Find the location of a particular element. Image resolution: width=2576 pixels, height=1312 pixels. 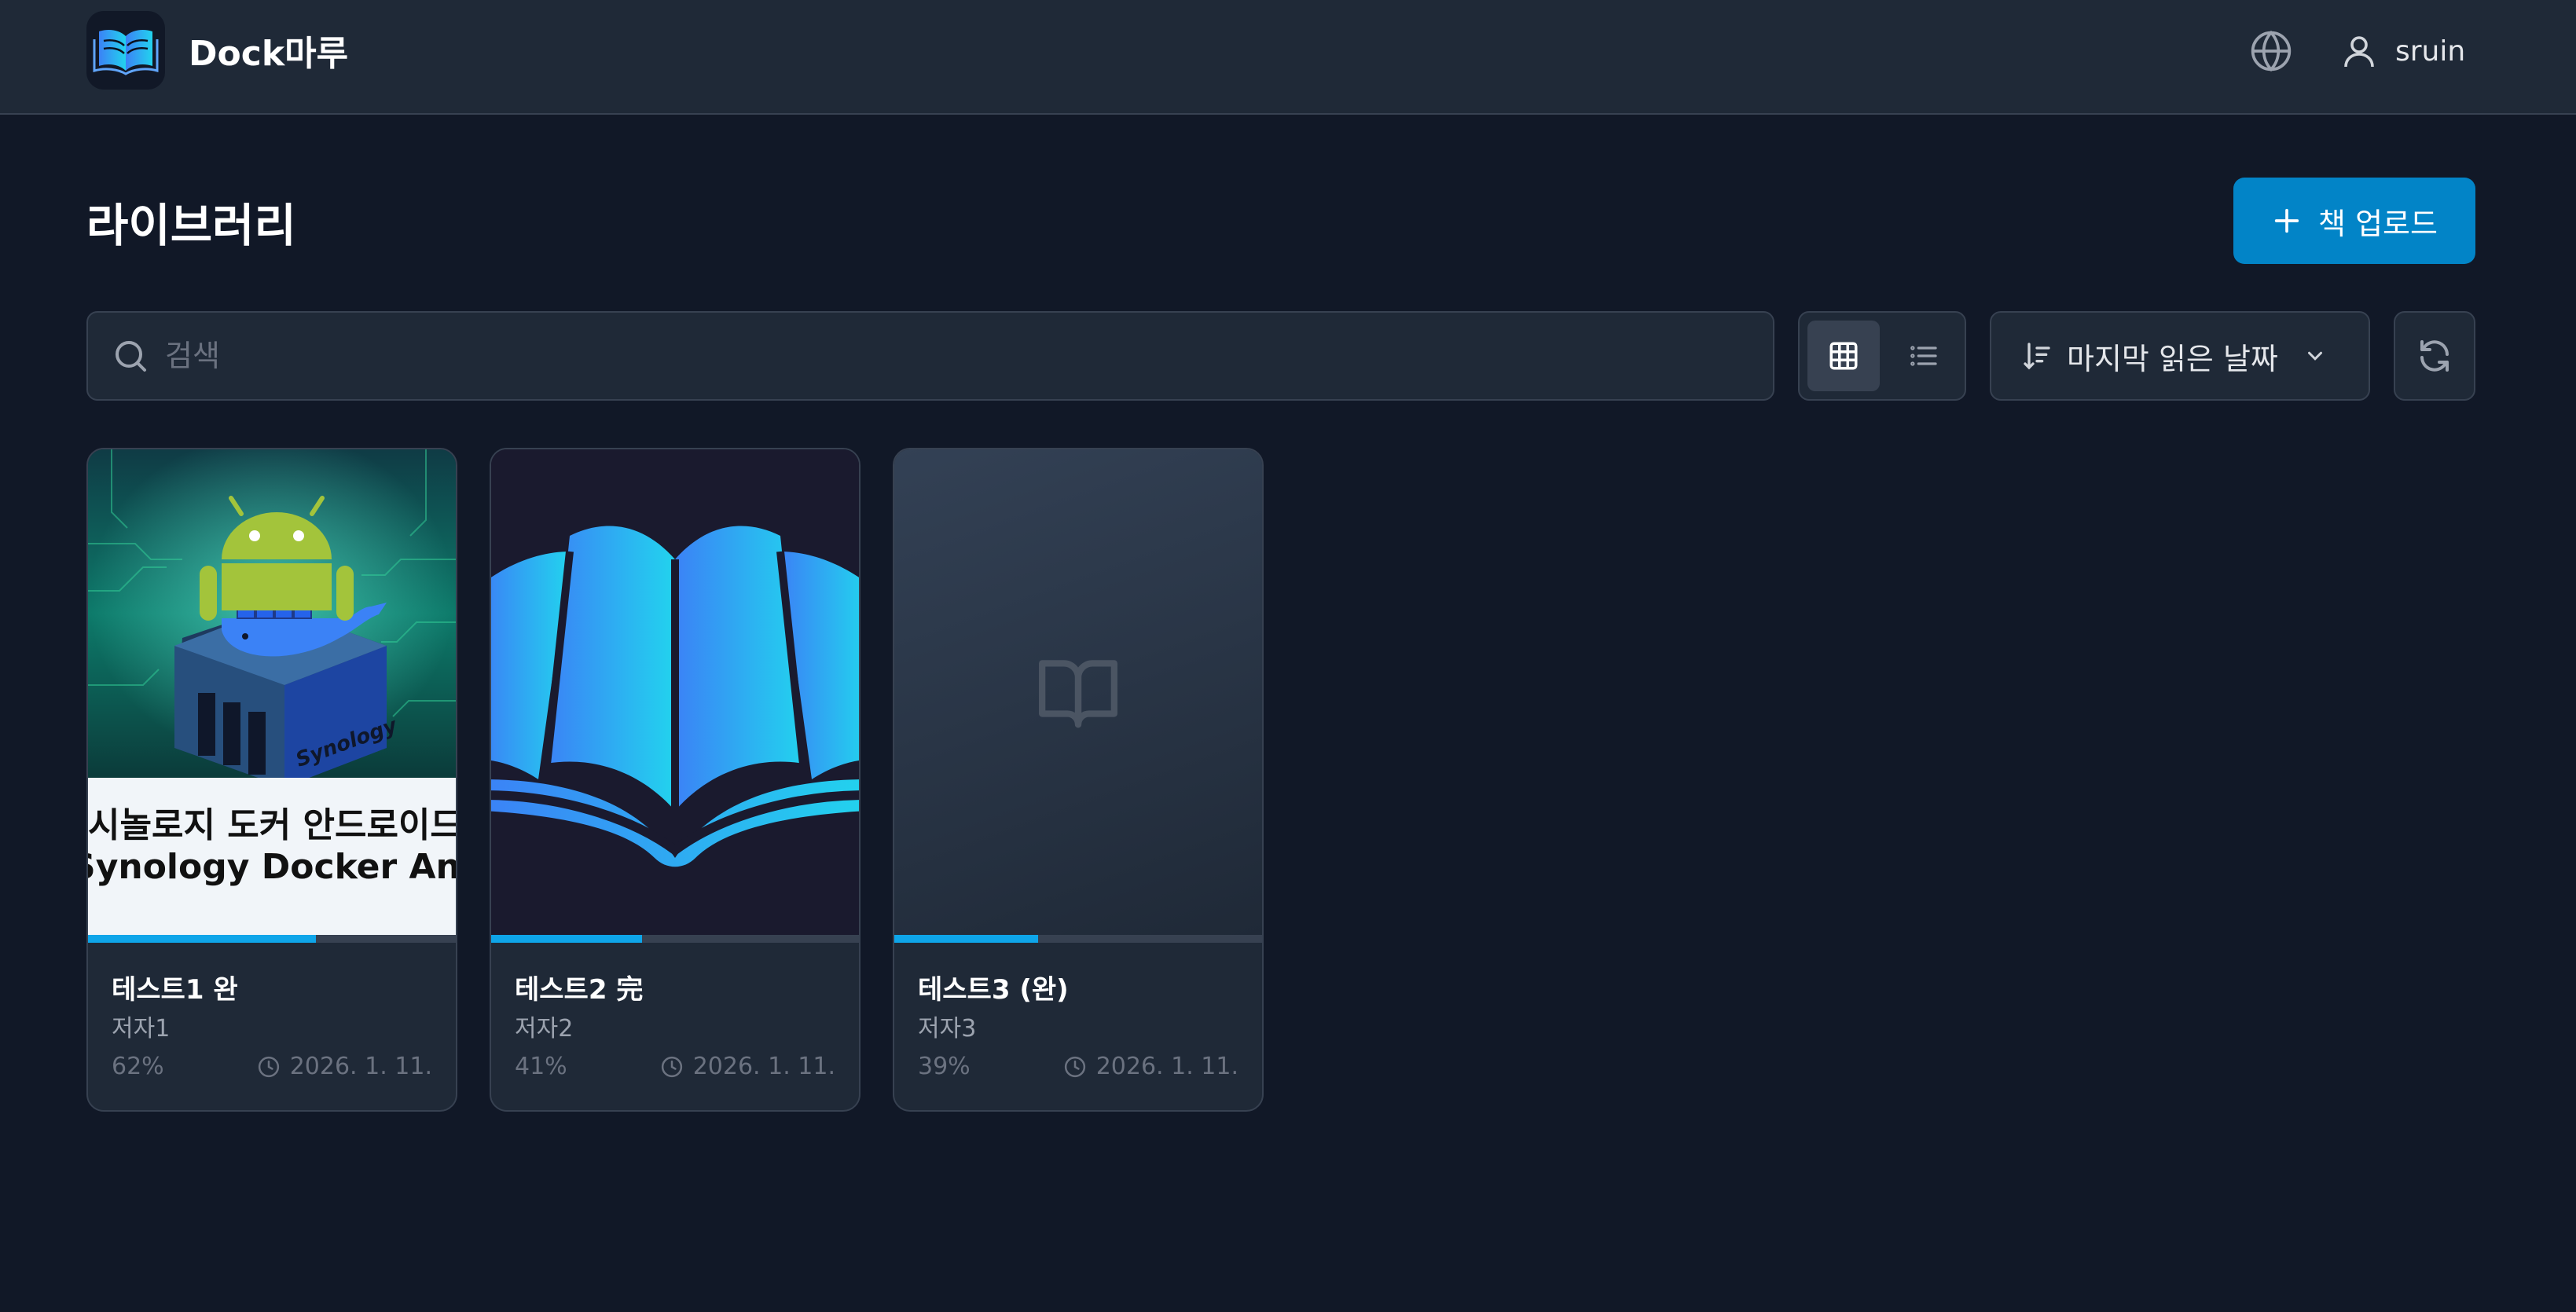

page-title: 라이브러리 is located at coordinates (191, 225).